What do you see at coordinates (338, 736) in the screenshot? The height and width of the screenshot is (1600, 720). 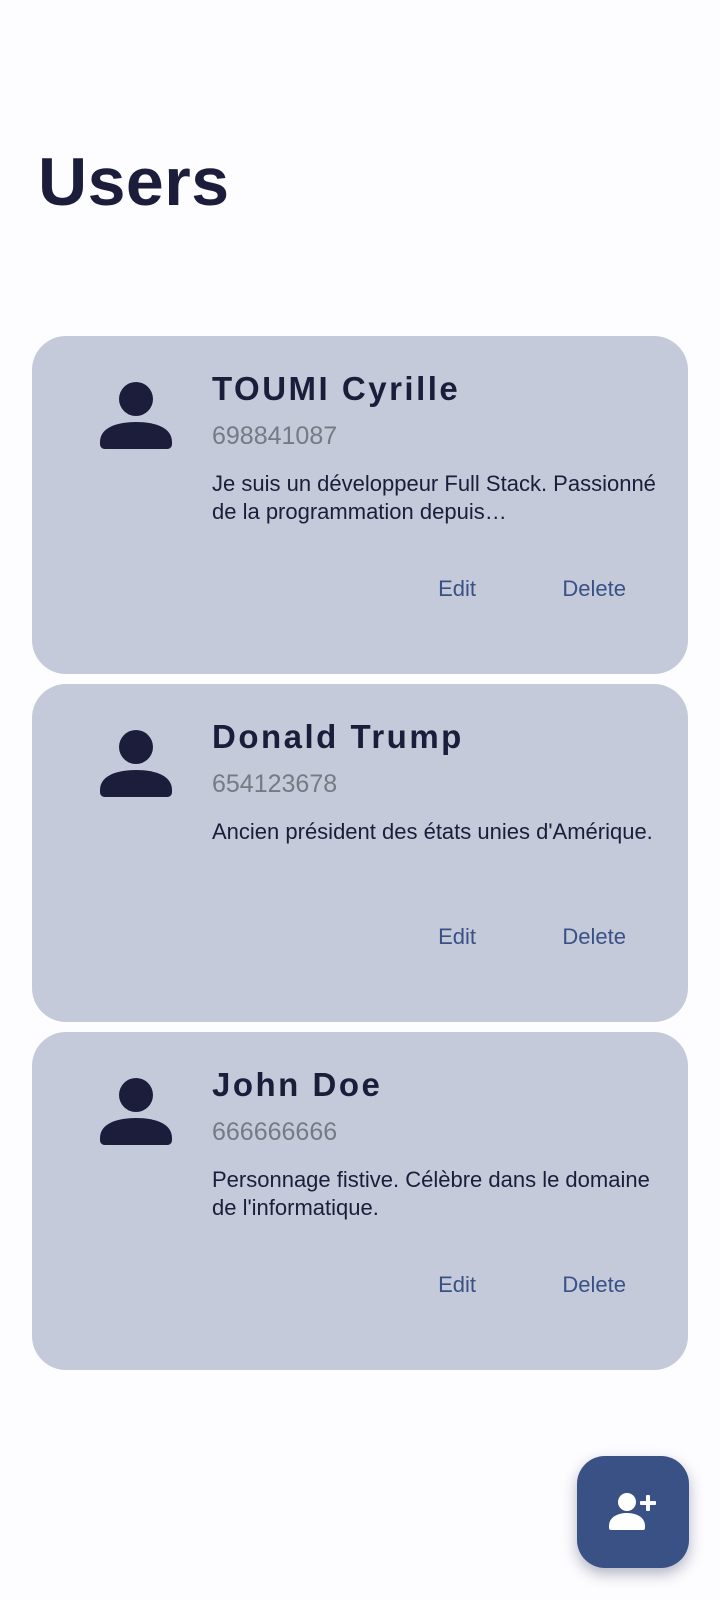 I see `user-name: Donald Trump` at bounding box center [338, 736].